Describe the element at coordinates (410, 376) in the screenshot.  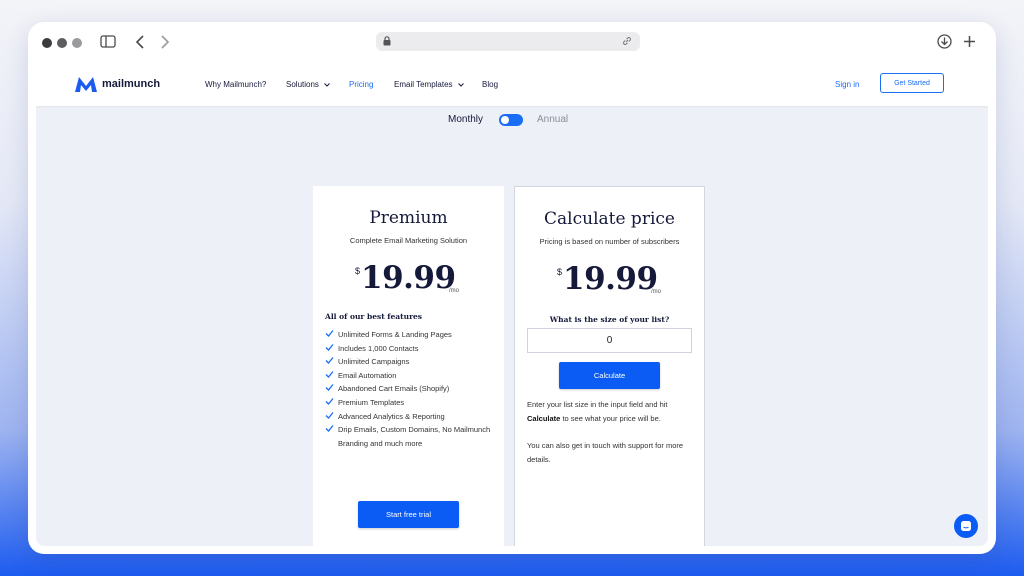
I see `feature-item: Email Automation` at that location.